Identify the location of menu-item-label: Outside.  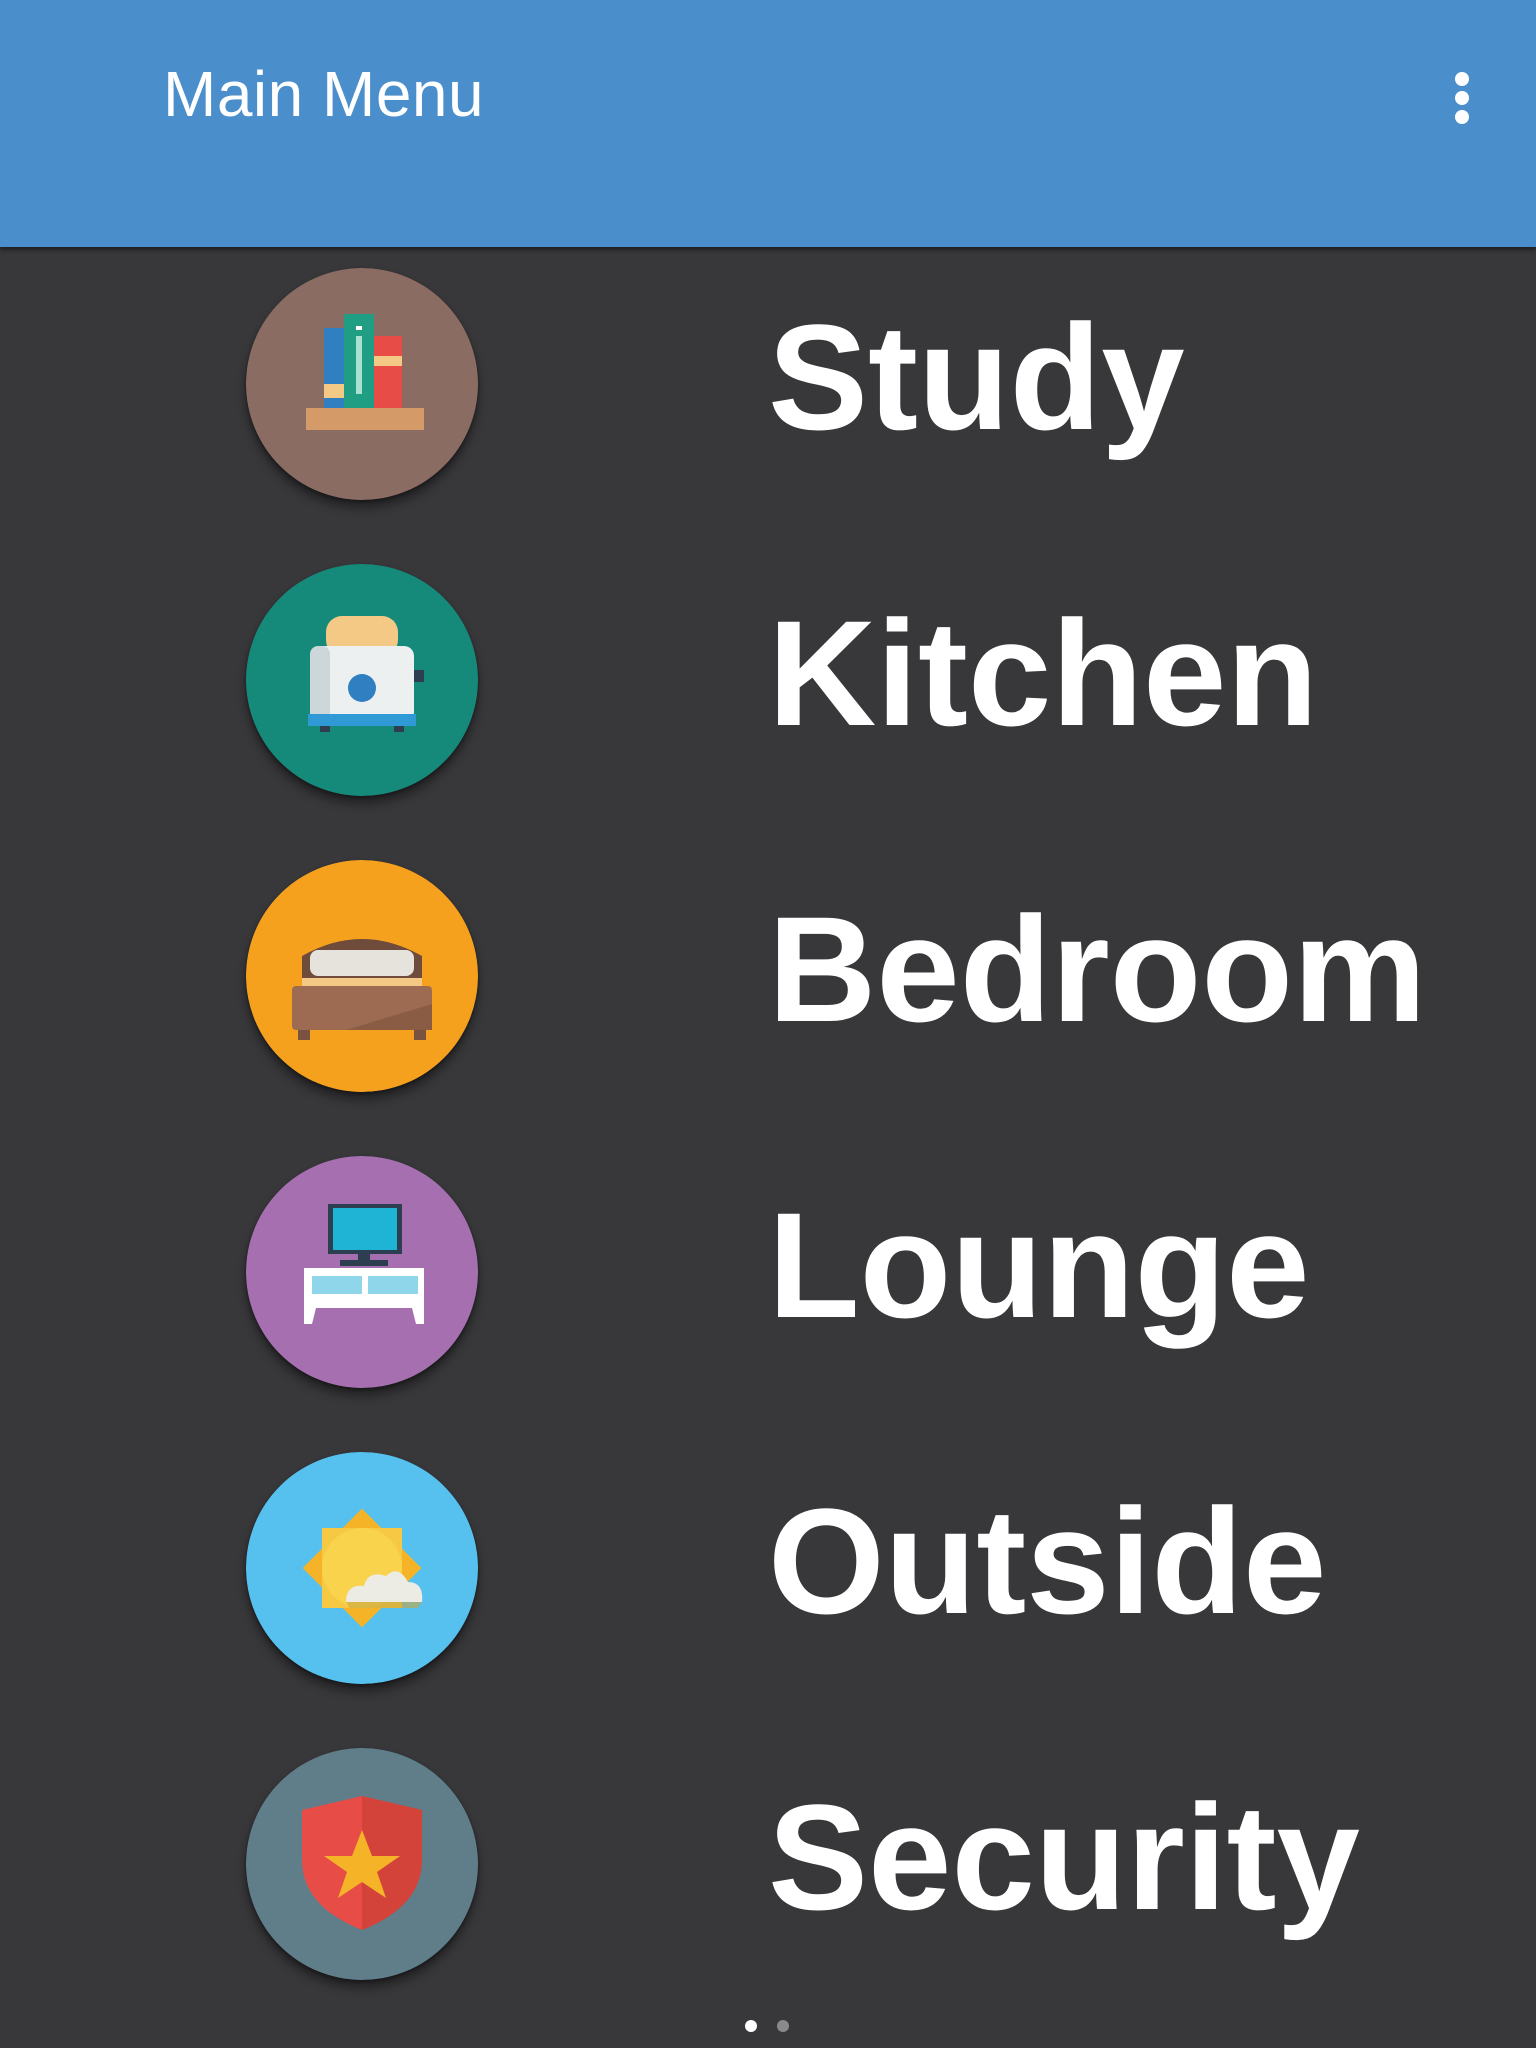
(1047, 1561).